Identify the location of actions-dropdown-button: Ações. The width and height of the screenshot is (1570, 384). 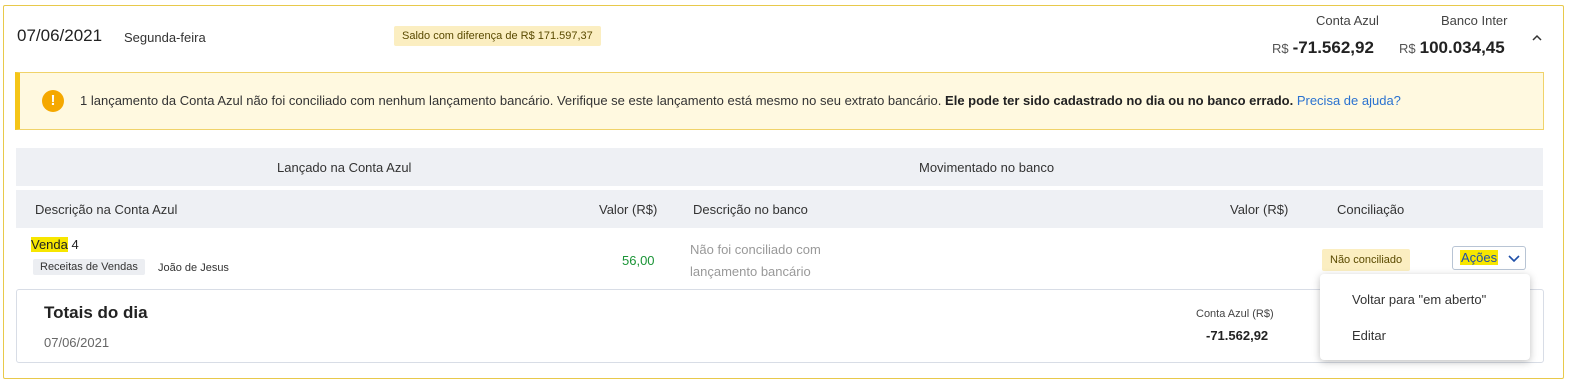
(1489, 258).